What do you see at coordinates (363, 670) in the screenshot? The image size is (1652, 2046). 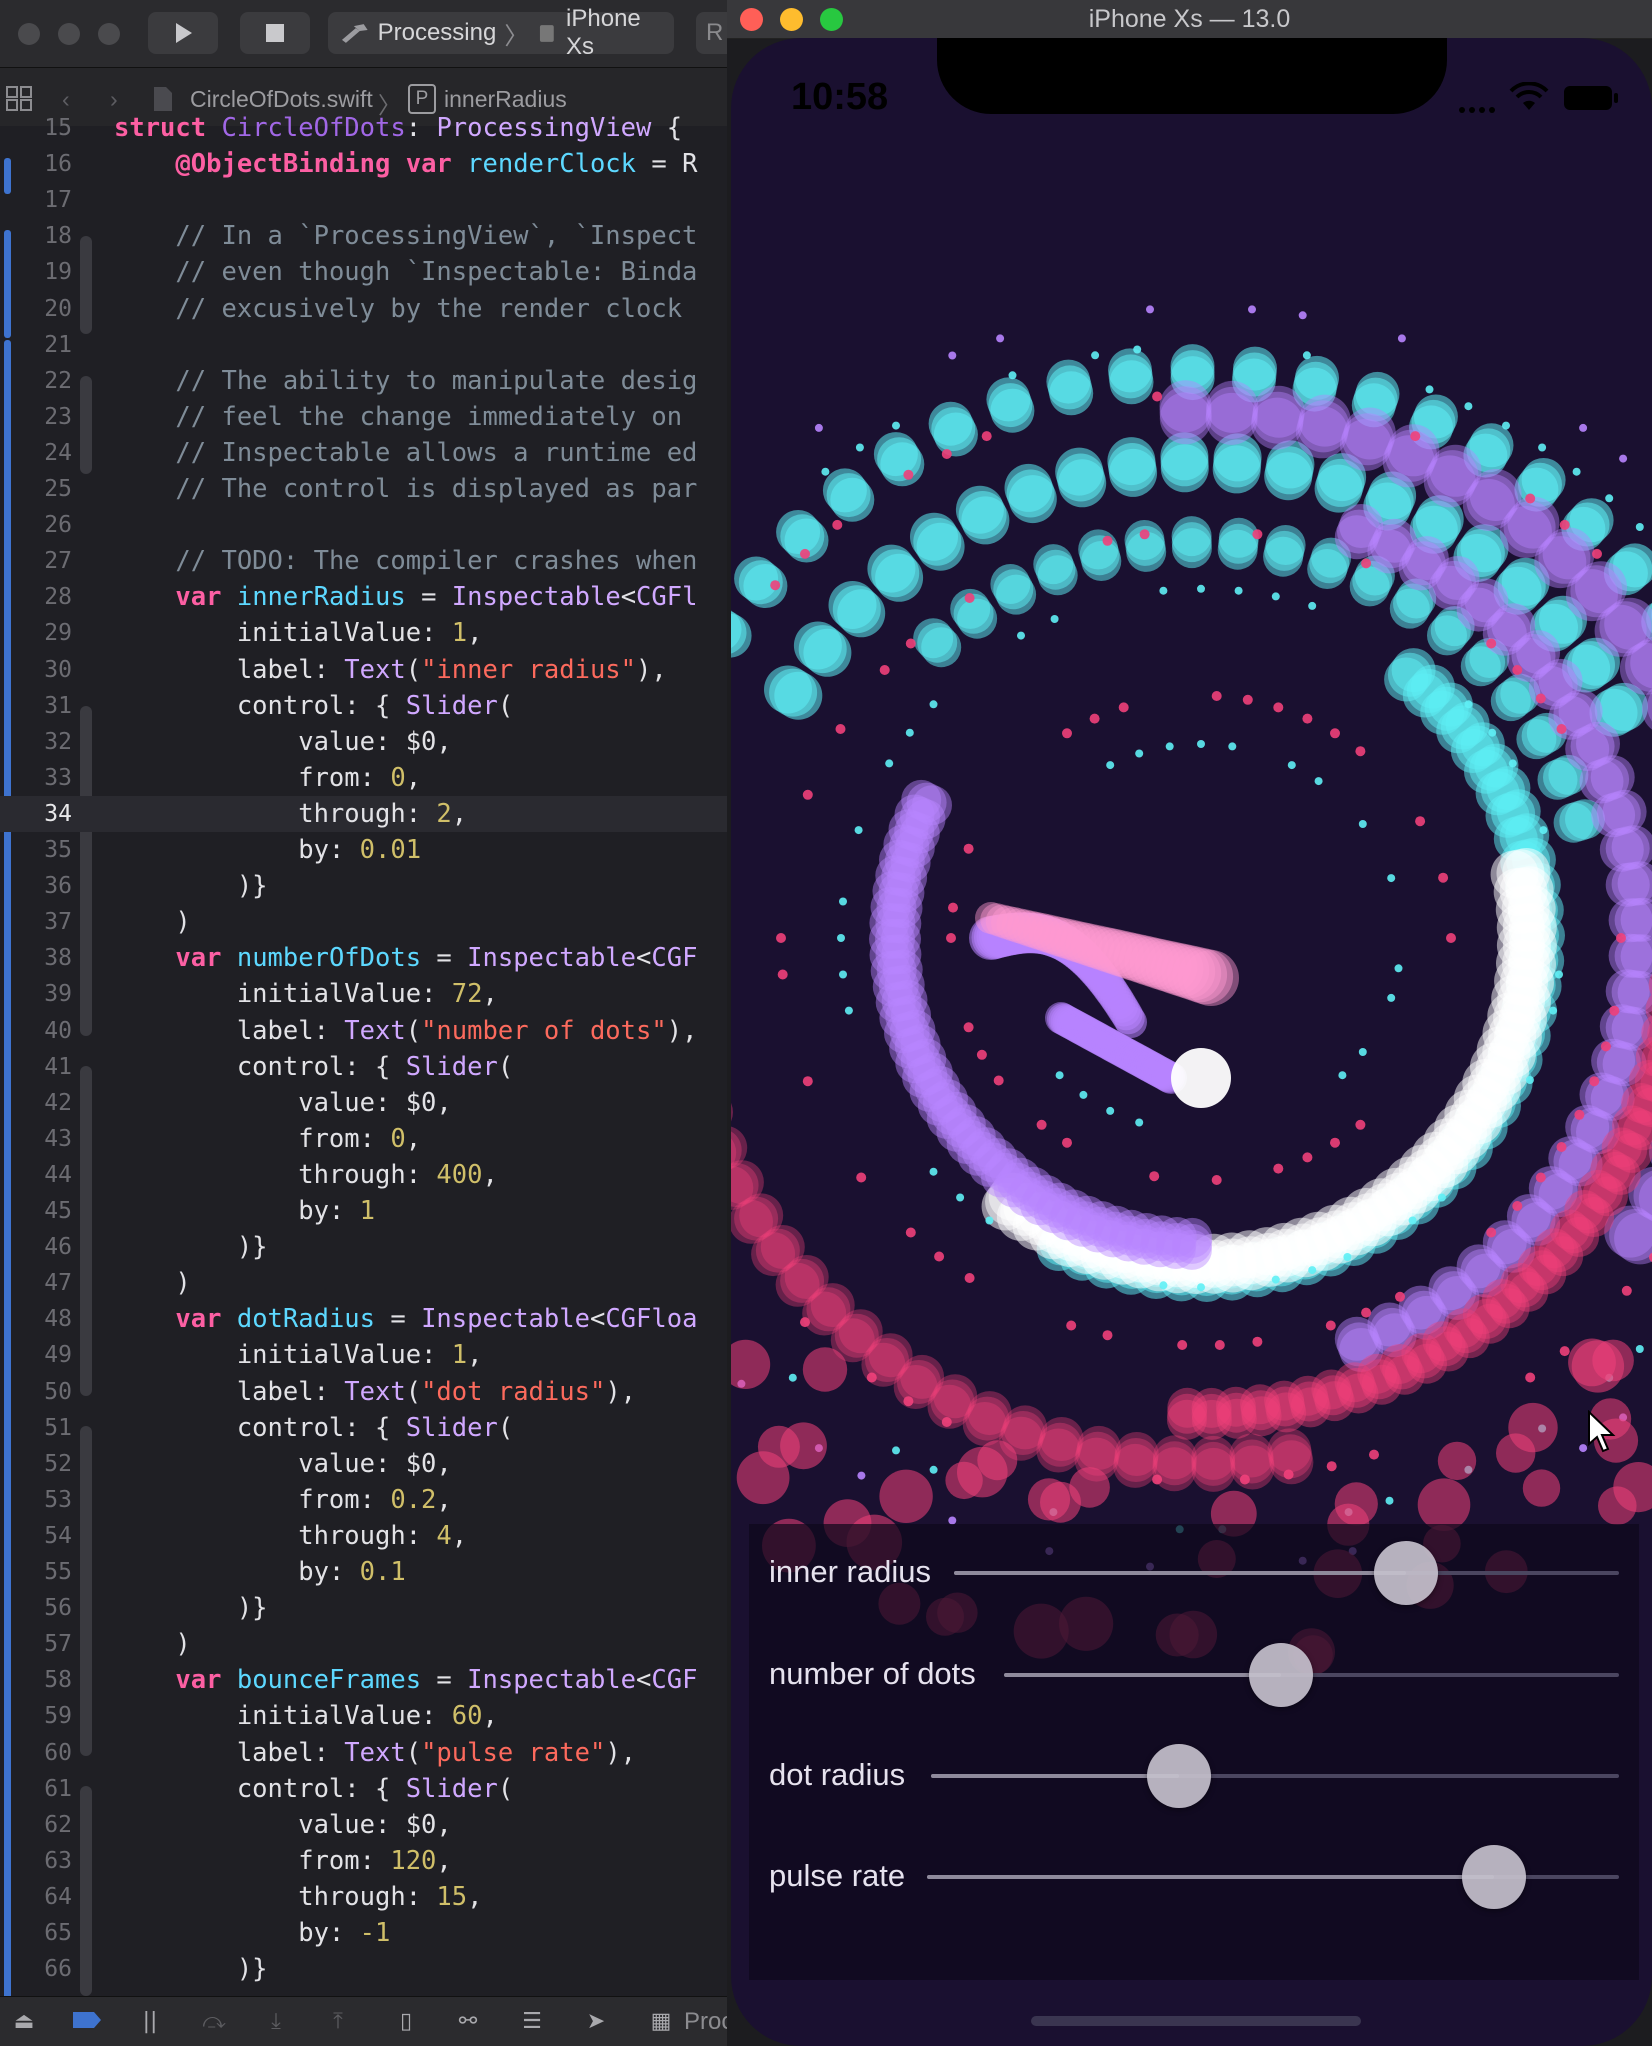 I see `code-line: 30 label: Text("inner radius"),` at bounding box center [363, 670].